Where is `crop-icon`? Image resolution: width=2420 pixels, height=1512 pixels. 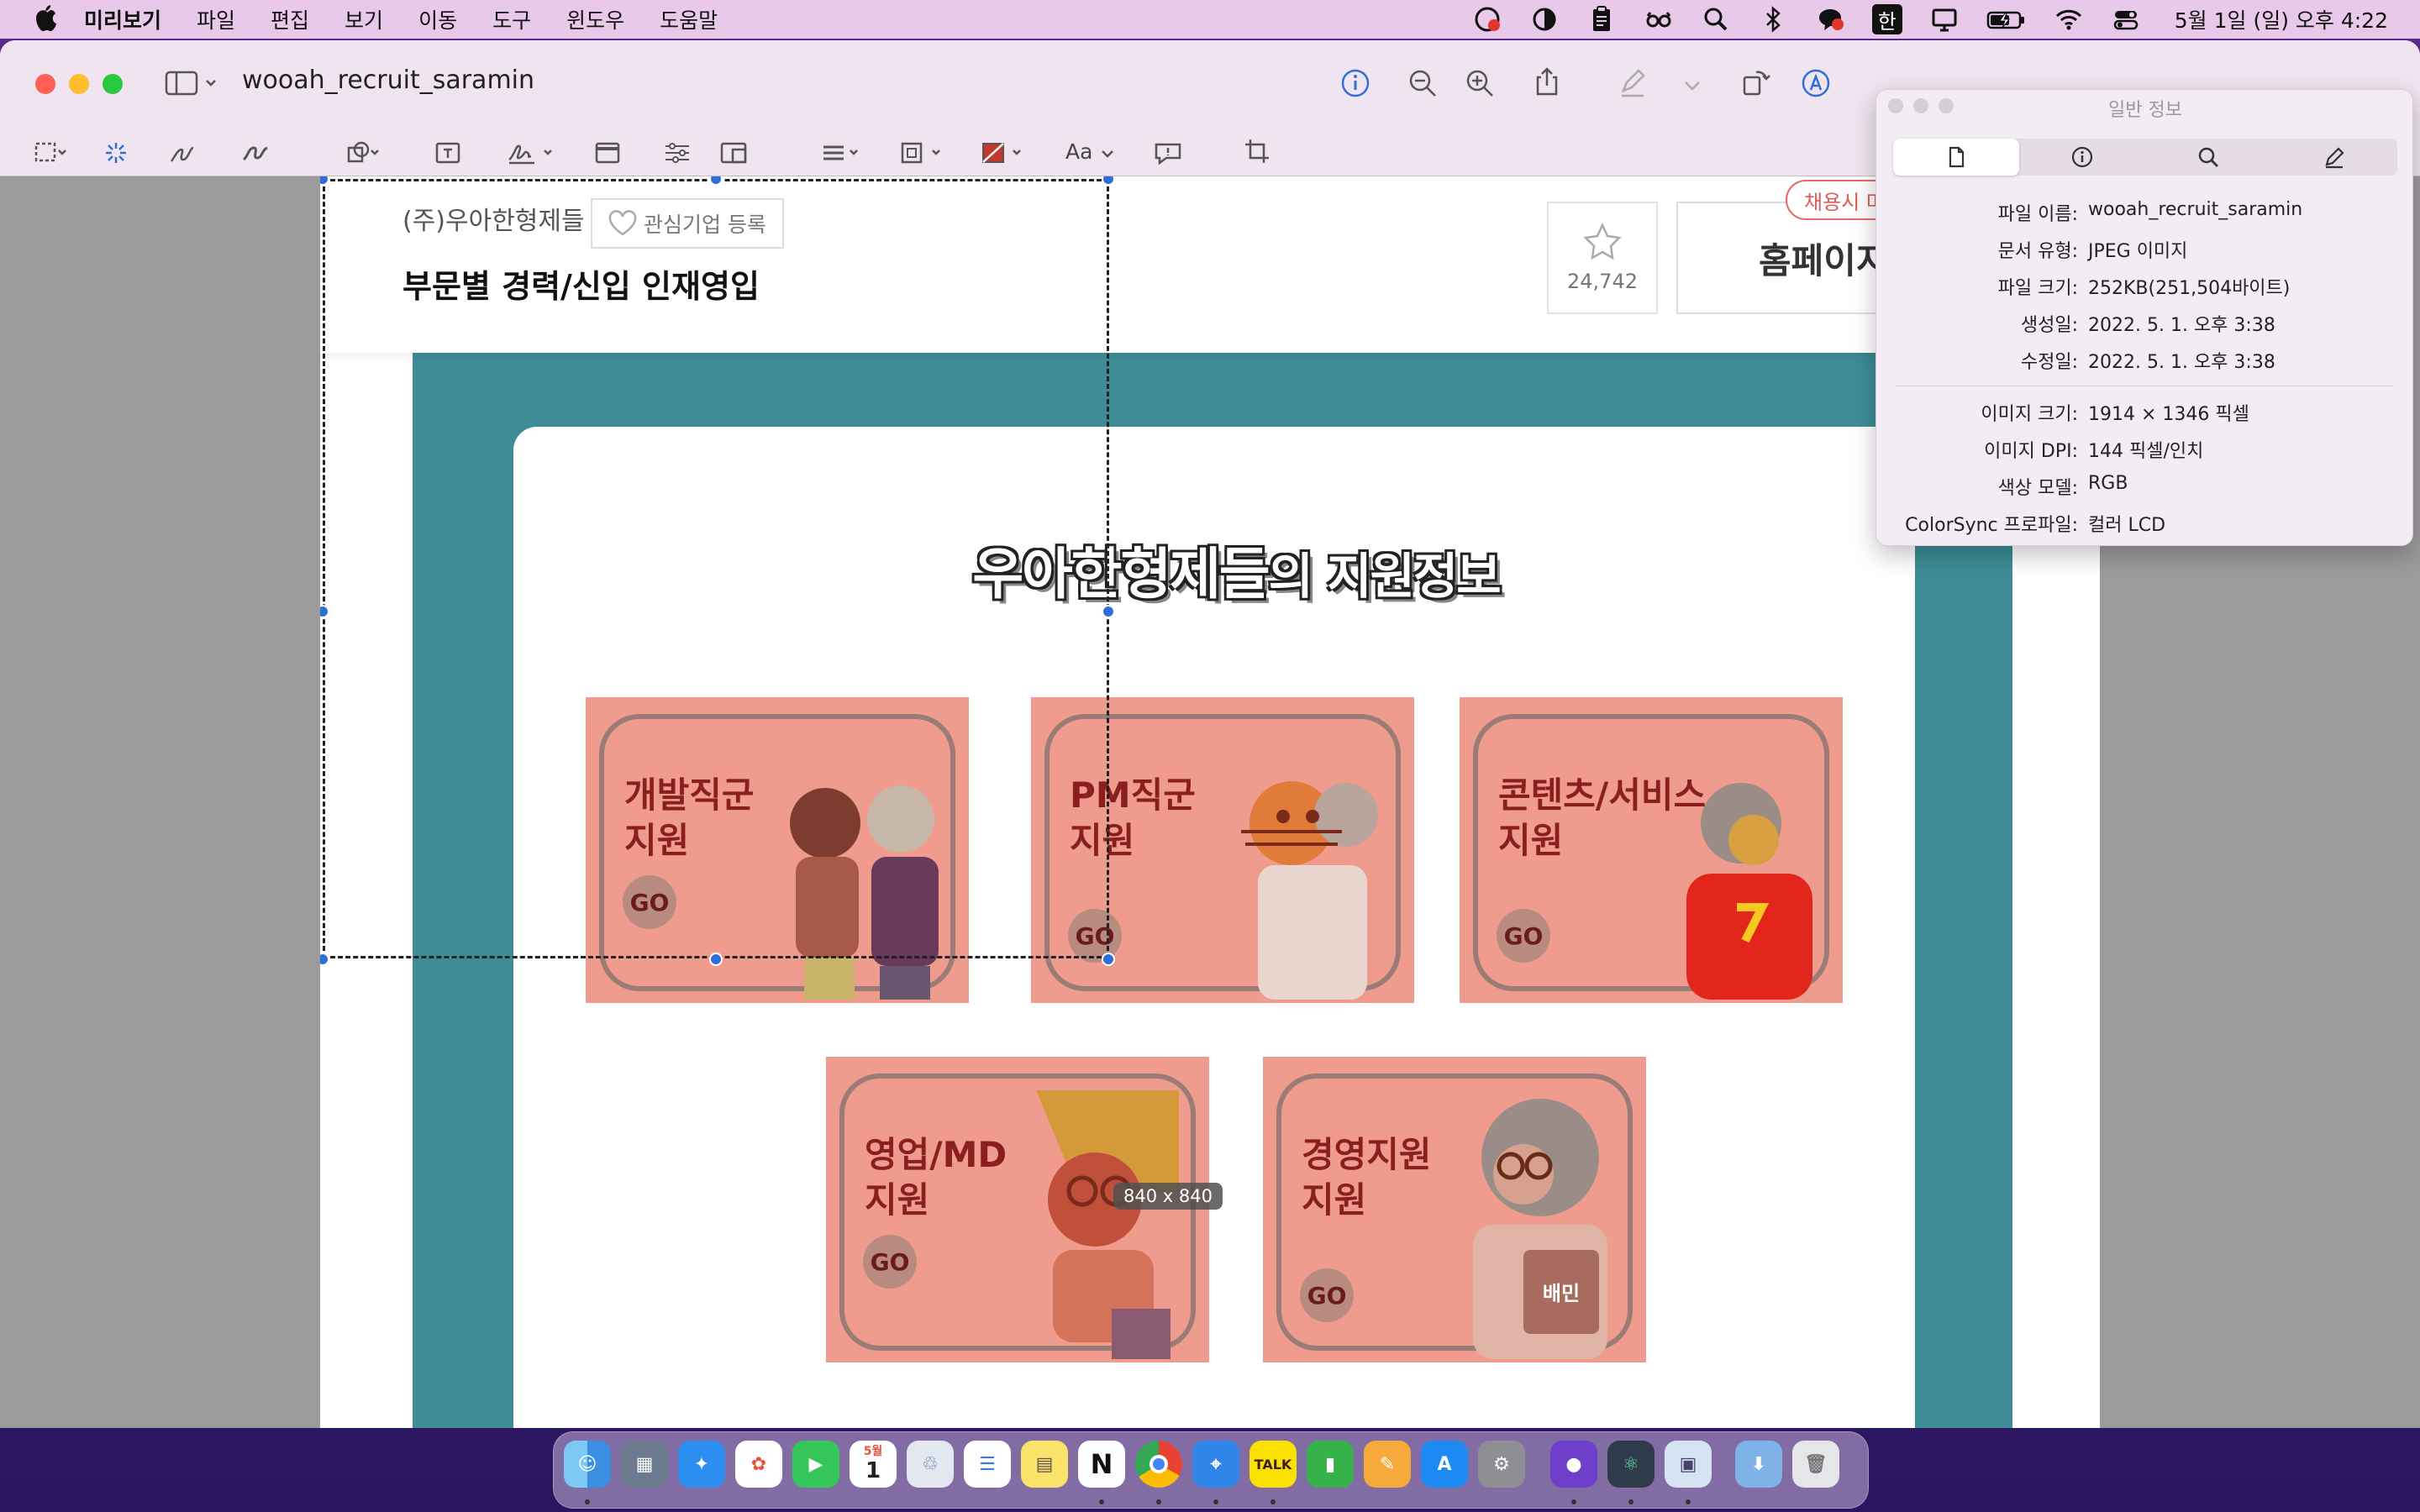 crop-icon is located at coordinates (1259, 151).